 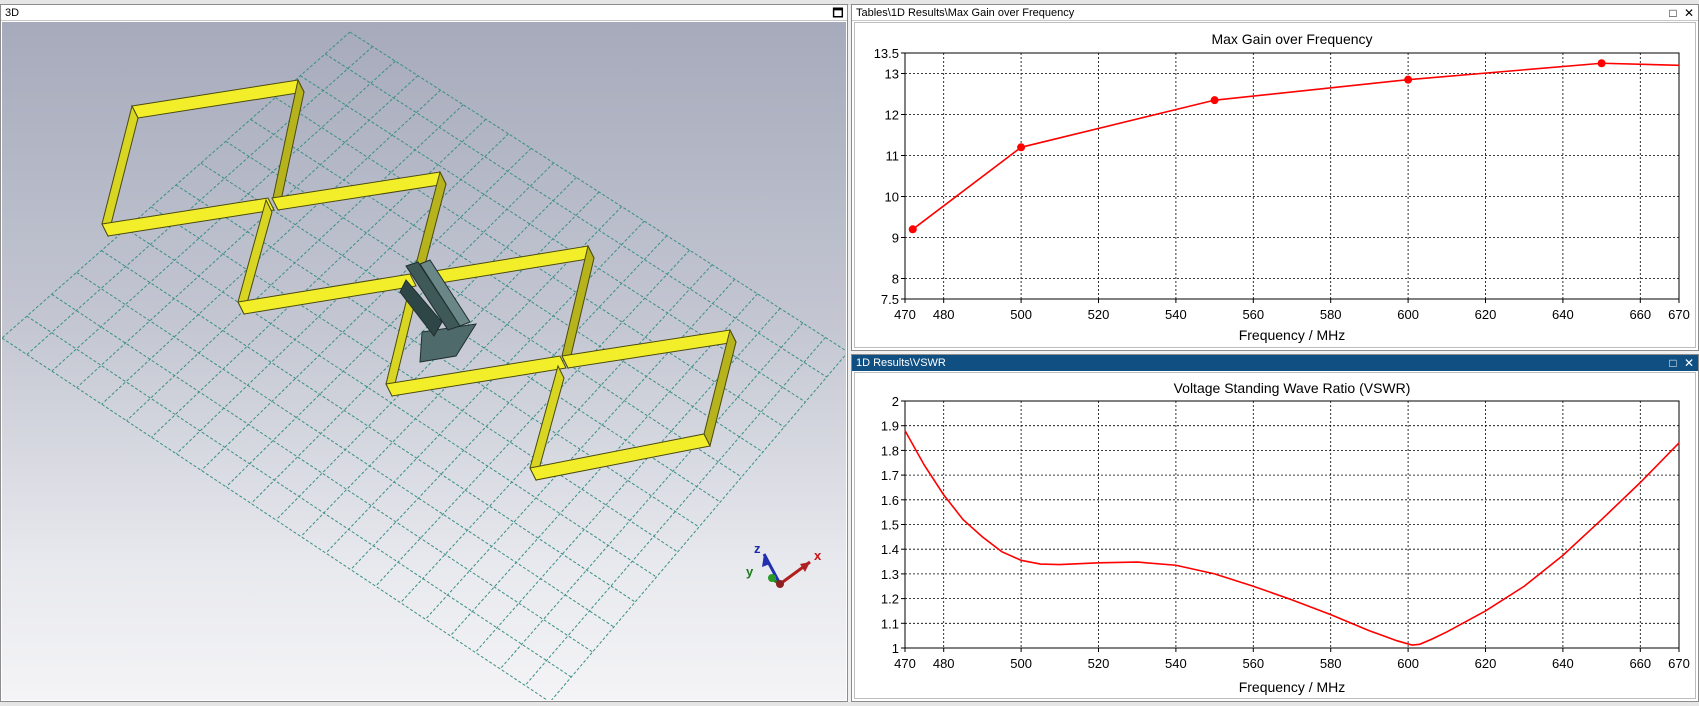 I want to click on panel-vswr-titlebar: 1D Results\VSWR □ ✕, so click(x=1275, y=363).